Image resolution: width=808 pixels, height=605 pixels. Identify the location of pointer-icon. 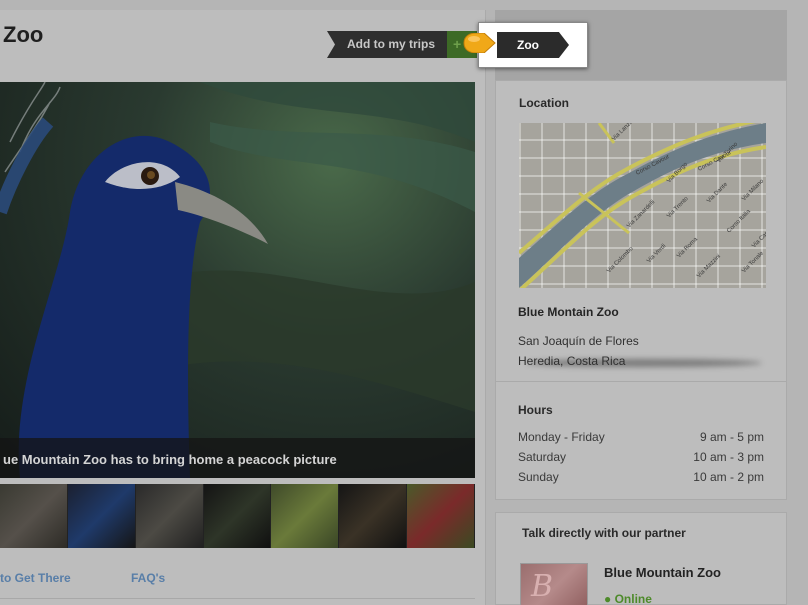
(479, 43).